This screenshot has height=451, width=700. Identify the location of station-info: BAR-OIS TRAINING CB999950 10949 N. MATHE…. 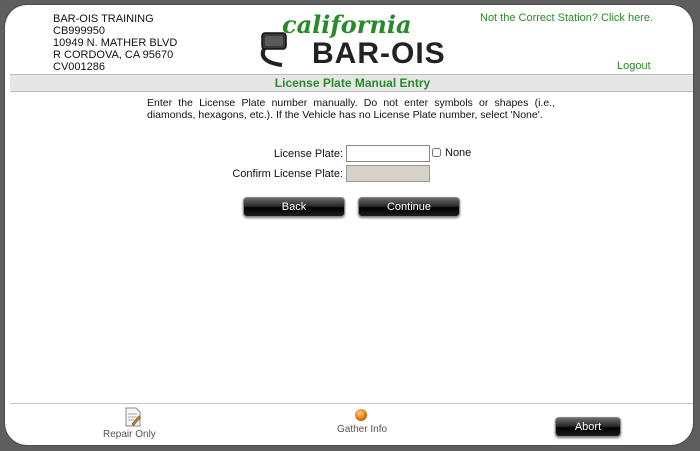
(115, 43).